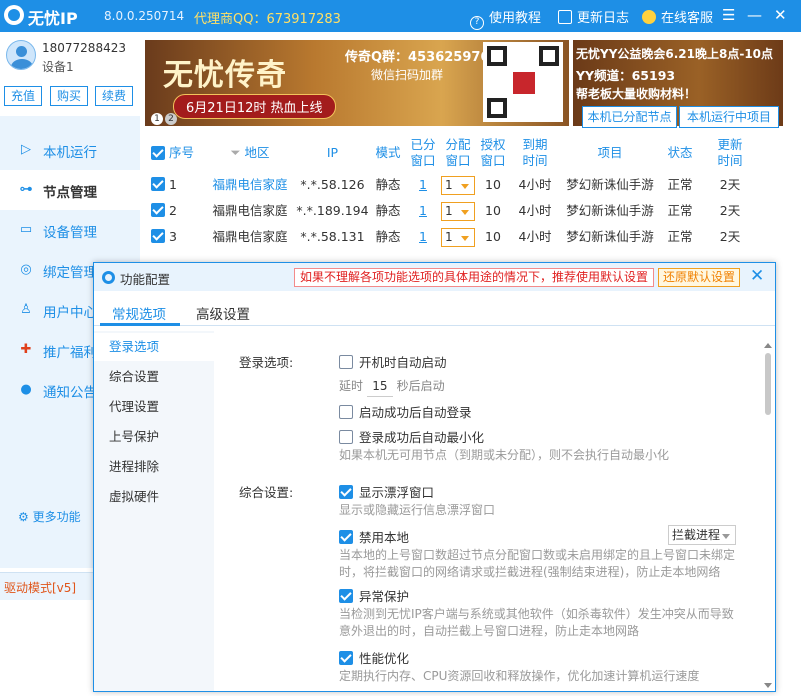 The height and width of the screenshot is (696, 801). Describe the element at coordinates (154, 407) in the screenshot. I see `side-item-proxy: 代理设置` at that location.